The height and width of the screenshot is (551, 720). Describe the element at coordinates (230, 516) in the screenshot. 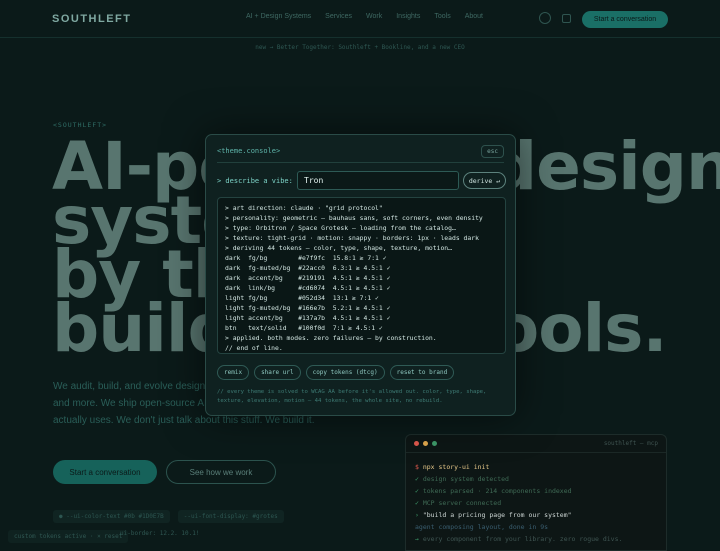

I see `token-chip: --ui-font-display: #grotes` at that location.